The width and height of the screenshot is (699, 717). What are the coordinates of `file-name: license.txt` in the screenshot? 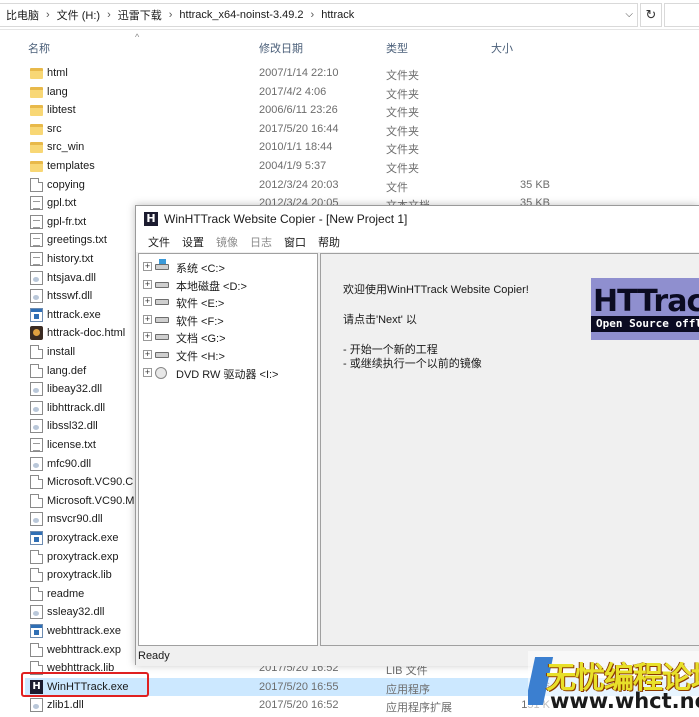 It's located at (71, 445).